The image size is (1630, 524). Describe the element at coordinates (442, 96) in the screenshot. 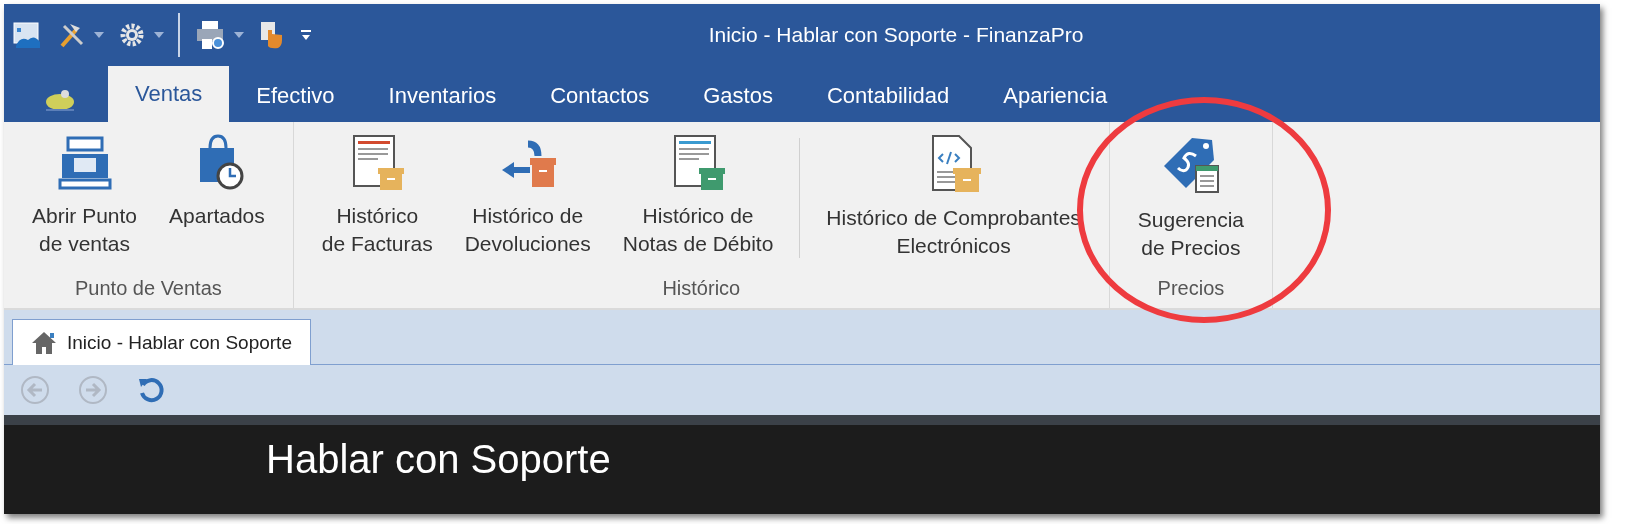

I see `ribbon-tab: Inventarios` at that location.